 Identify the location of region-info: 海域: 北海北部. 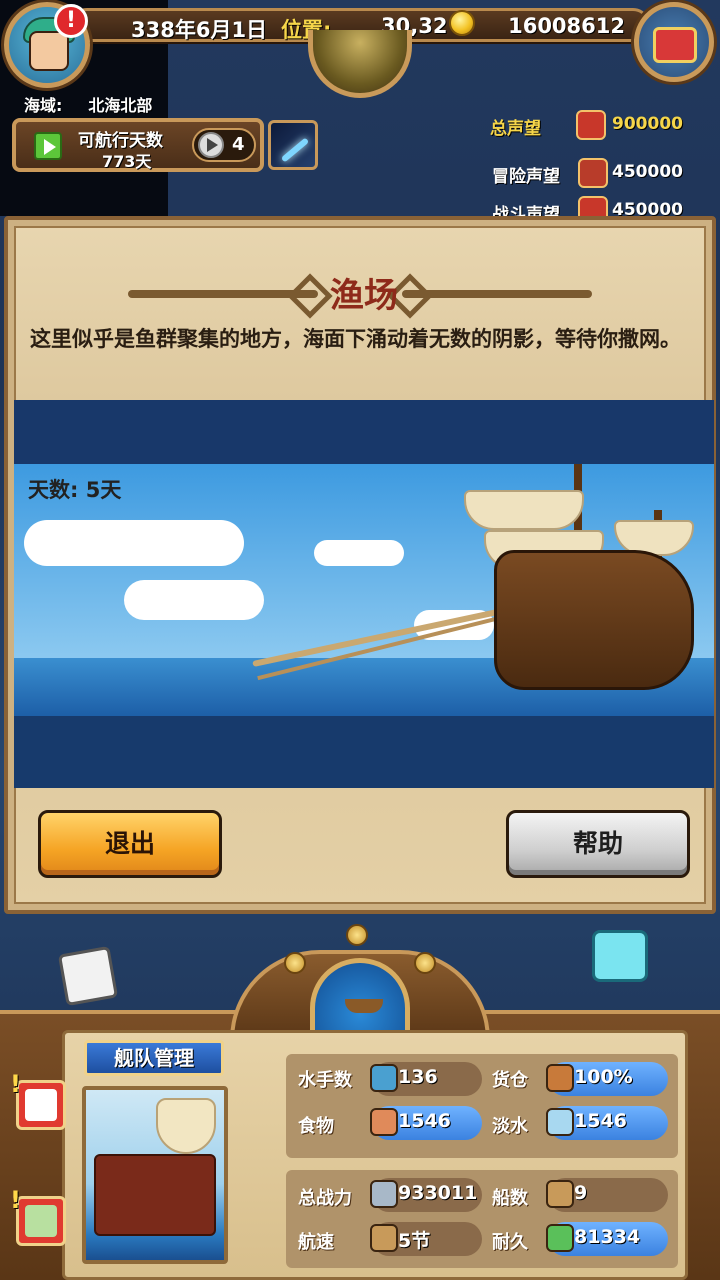
(88, 104).